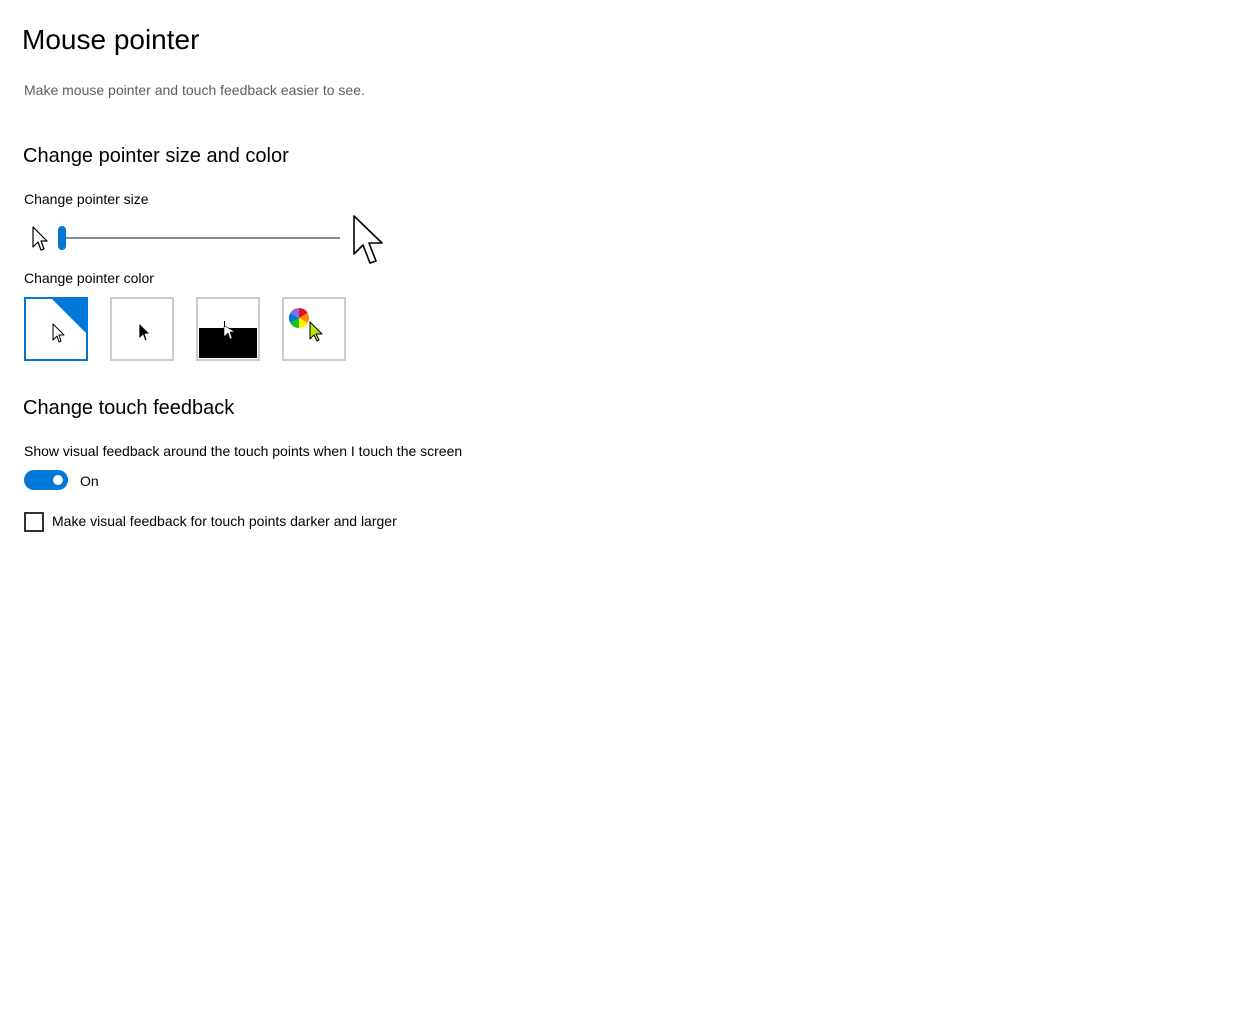  Describe the element at coordinates (129, 408) in the screenshot. I see `touch-section-title: Change touch feedback` at that location.